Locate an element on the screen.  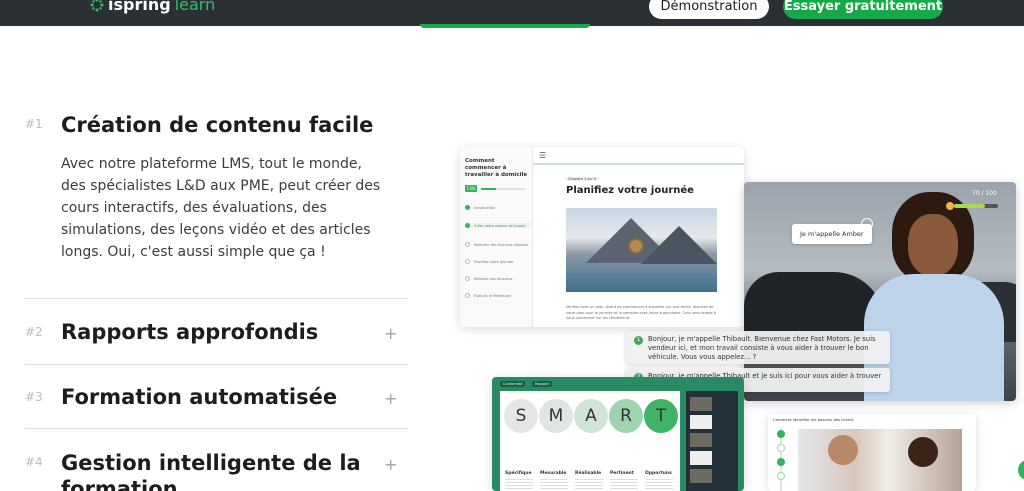
smart-label: Spécifique is located at coordinates (518, 473).